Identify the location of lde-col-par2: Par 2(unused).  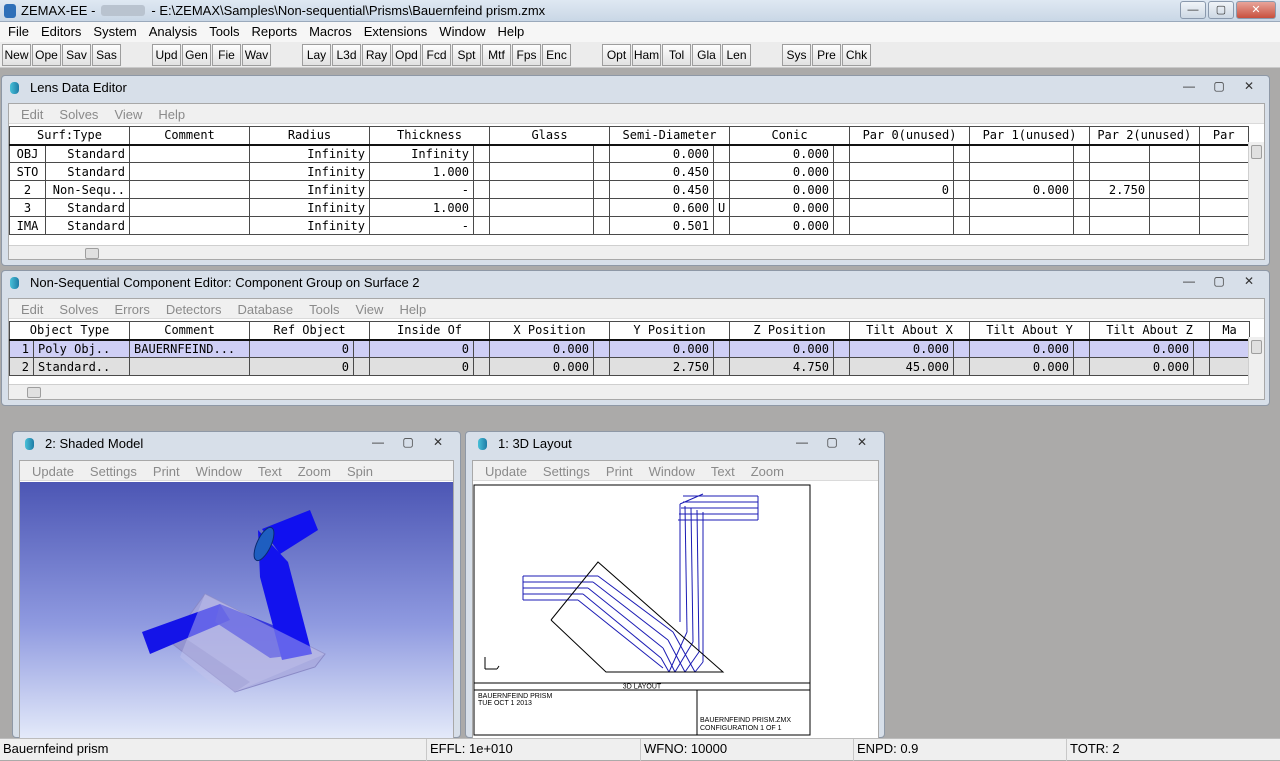
(1144, 136).